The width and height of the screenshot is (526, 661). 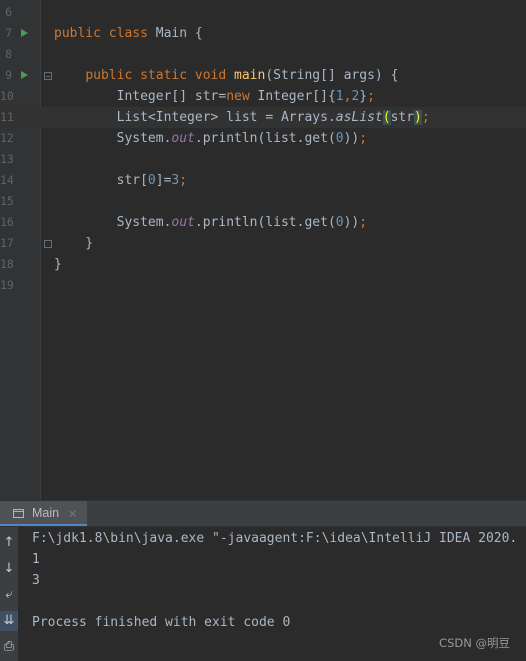 I want to click on scroll-to-end-icon: ⇊, so click(x=9, y=621).